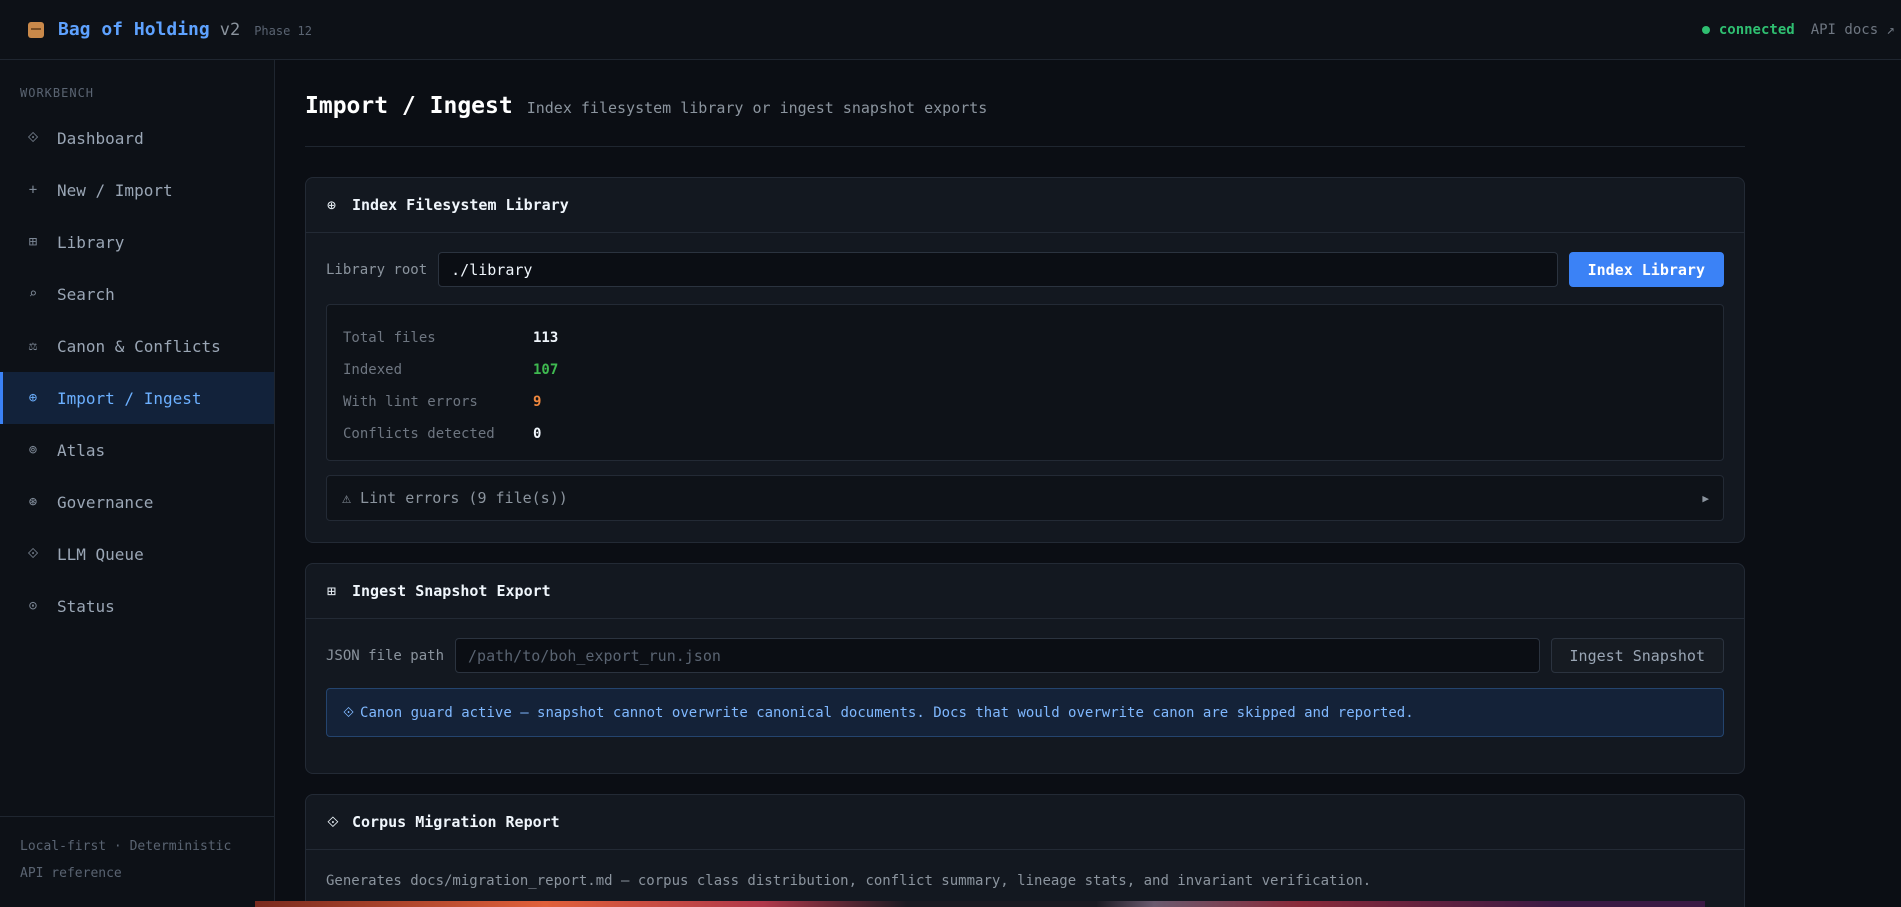  I want to click on stat-row: Conflicts detected 0, so click(1025, 434).